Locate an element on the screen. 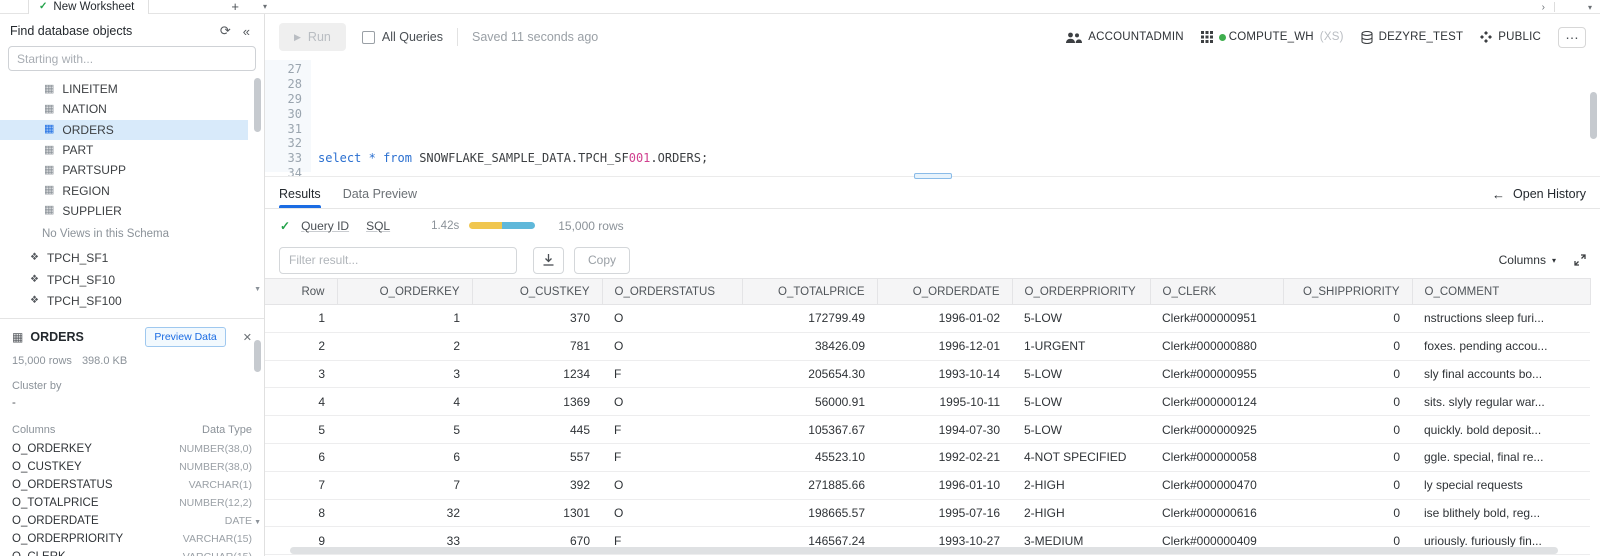 This screenshot has height=556, width=1600. column-header-o_totalprice: O_TOTALPRICE is located at coordinates (810, 291).